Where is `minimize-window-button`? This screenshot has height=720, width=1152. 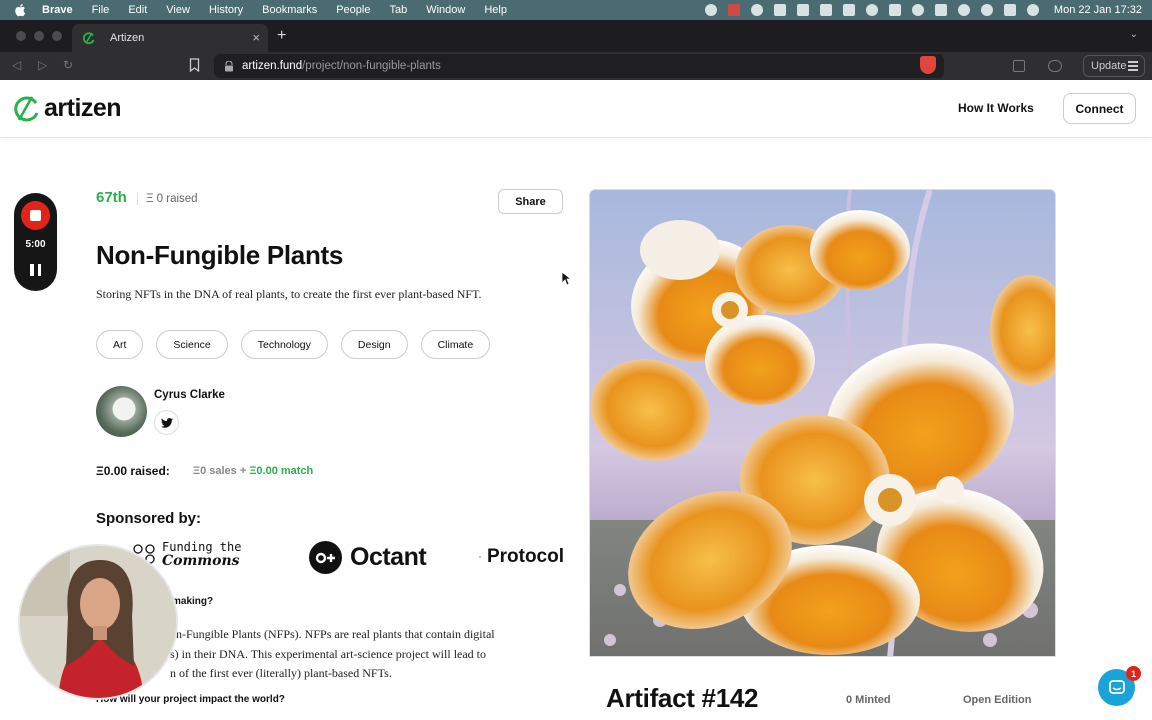
minimize-window-button is located at coordinates (39, 36).